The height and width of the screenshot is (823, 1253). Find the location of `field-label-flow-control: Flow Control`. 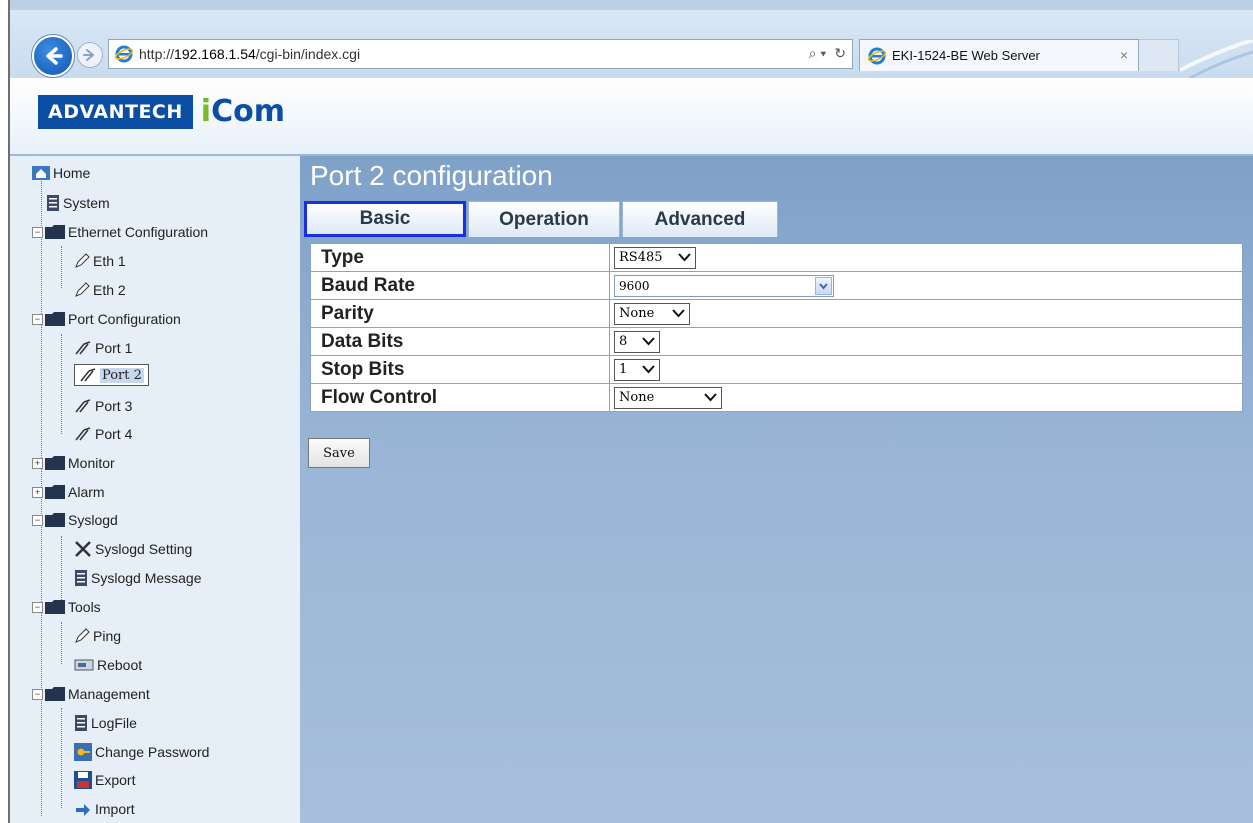

field-label-flow-control: Flow Control is located at coordinates (460, 397).